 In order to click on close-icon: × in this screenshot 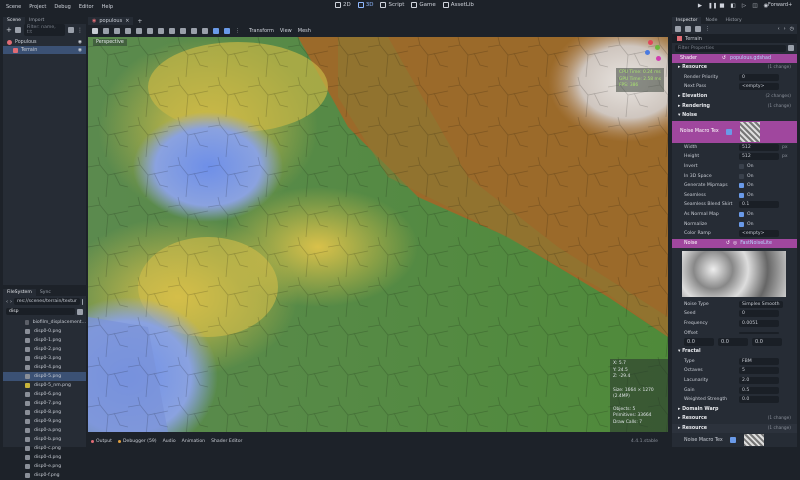, I will do `click(127, 21)`.